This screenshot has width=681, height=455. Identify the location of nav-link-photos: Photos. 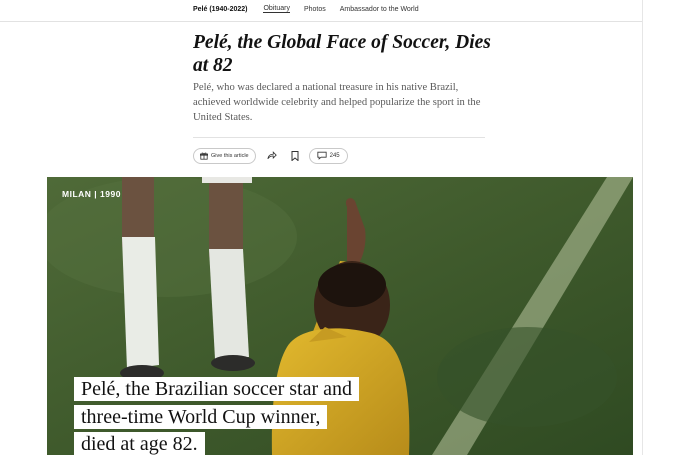
(315, 9).